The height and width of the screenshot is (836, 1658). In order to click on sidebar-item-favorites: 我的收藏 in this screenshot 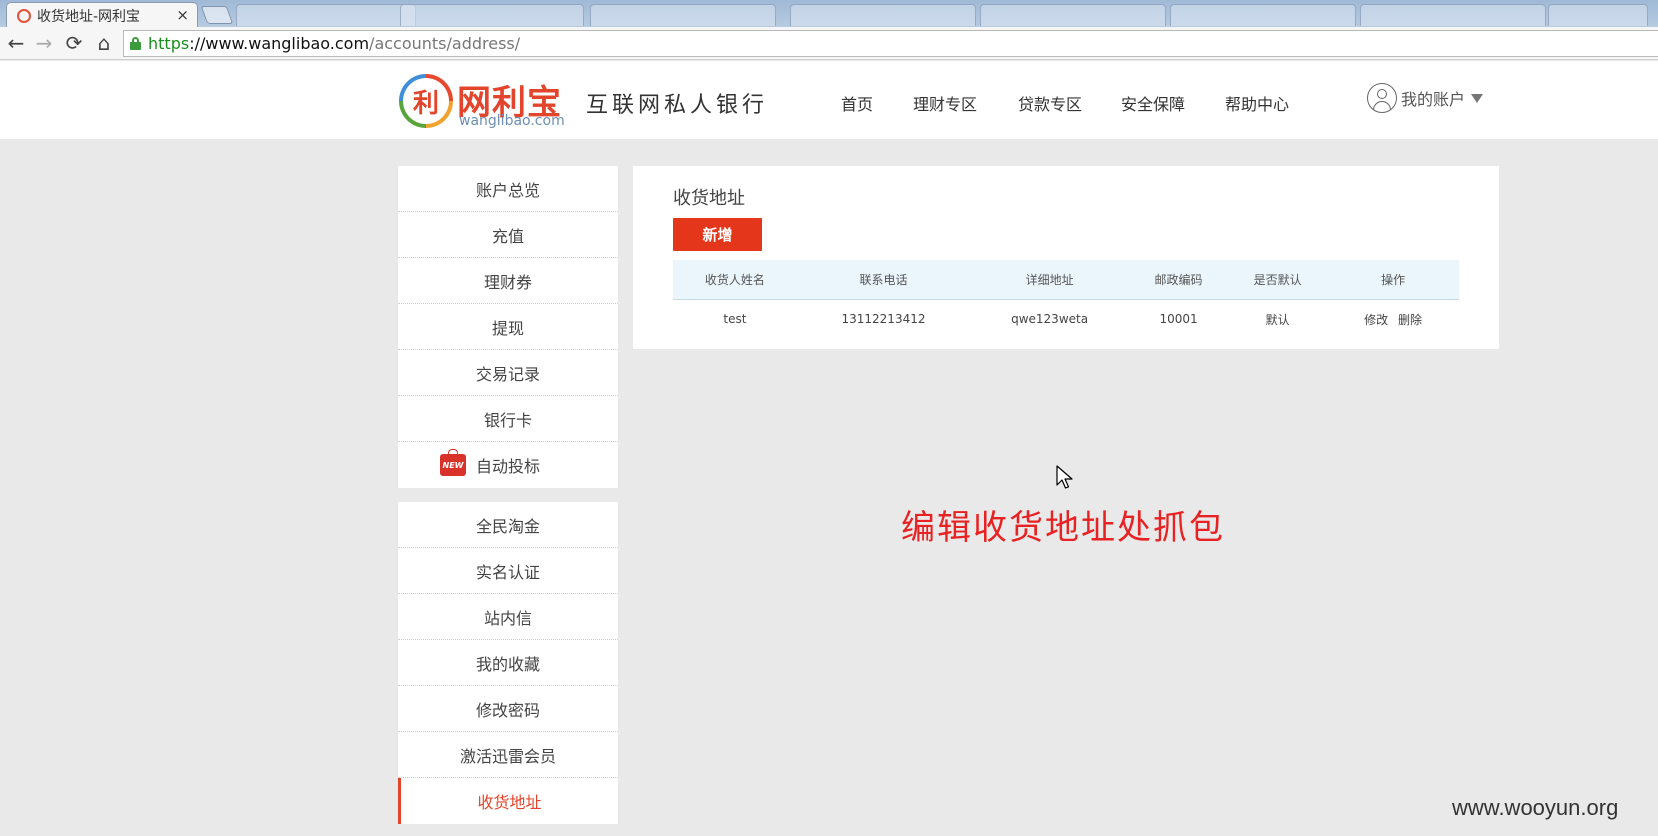, I will do `click(508, 663)`.